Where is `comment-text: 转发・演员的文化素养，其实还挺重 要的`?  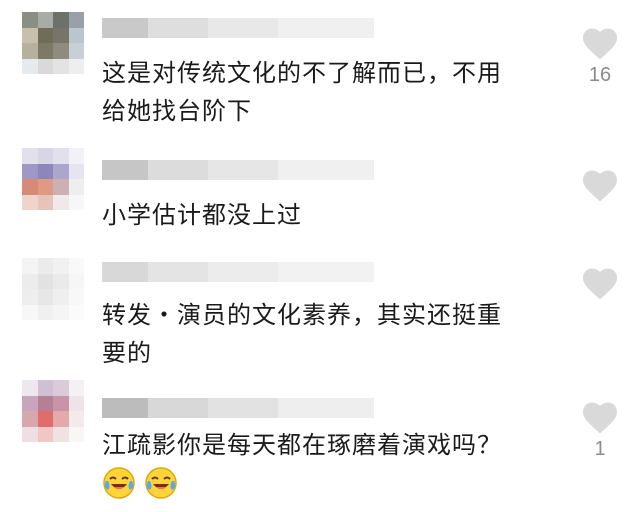 comment-text: 转发・演员的文化素养，其实还挺重 要的 is located at coordinates (302, 334).